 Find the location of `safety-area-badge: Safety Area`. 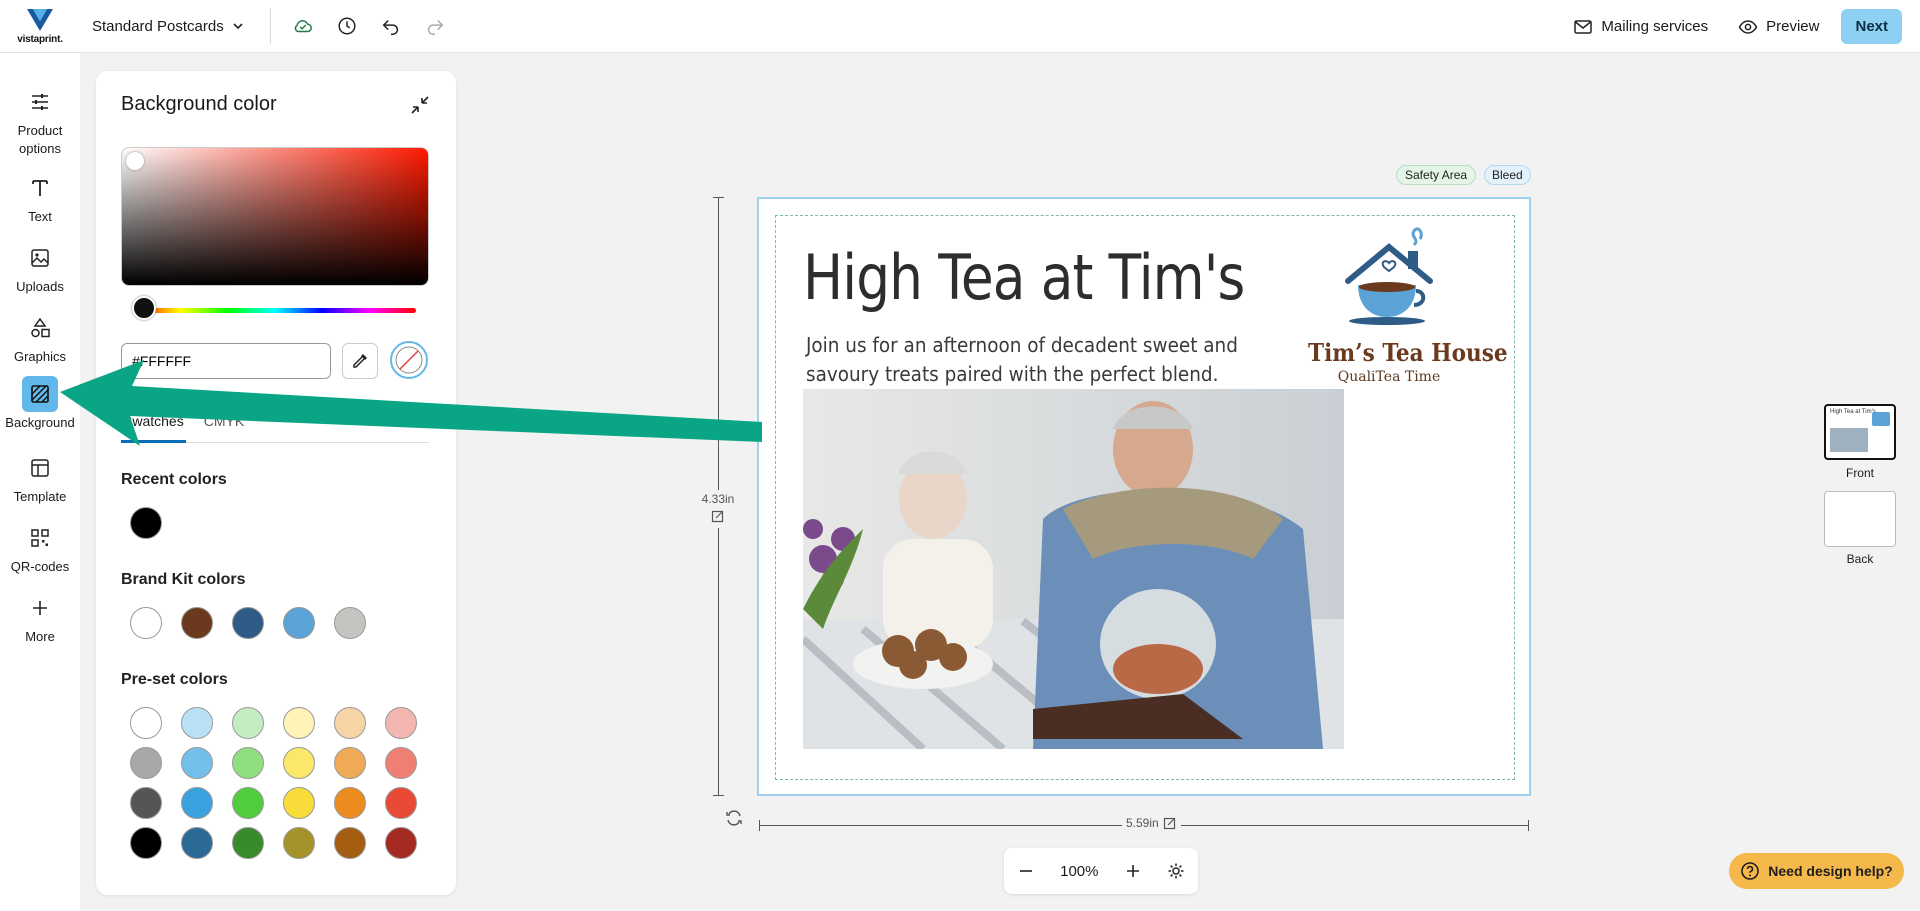

safety-area-badge: Safety Area is located at coordinates (1436, 175).